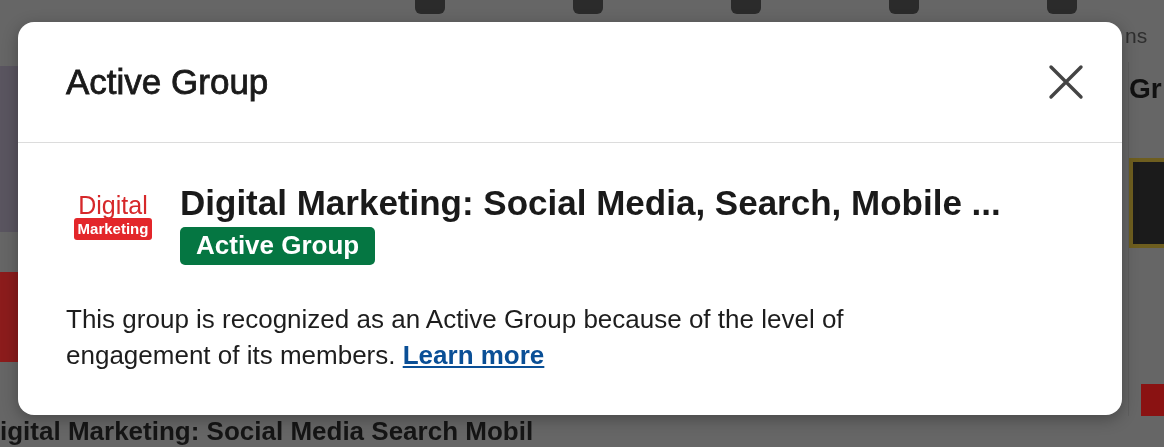 This screenshot has height=447, width=1164. I want to click on group-logo: Digital Marketing, so click(113, 229).